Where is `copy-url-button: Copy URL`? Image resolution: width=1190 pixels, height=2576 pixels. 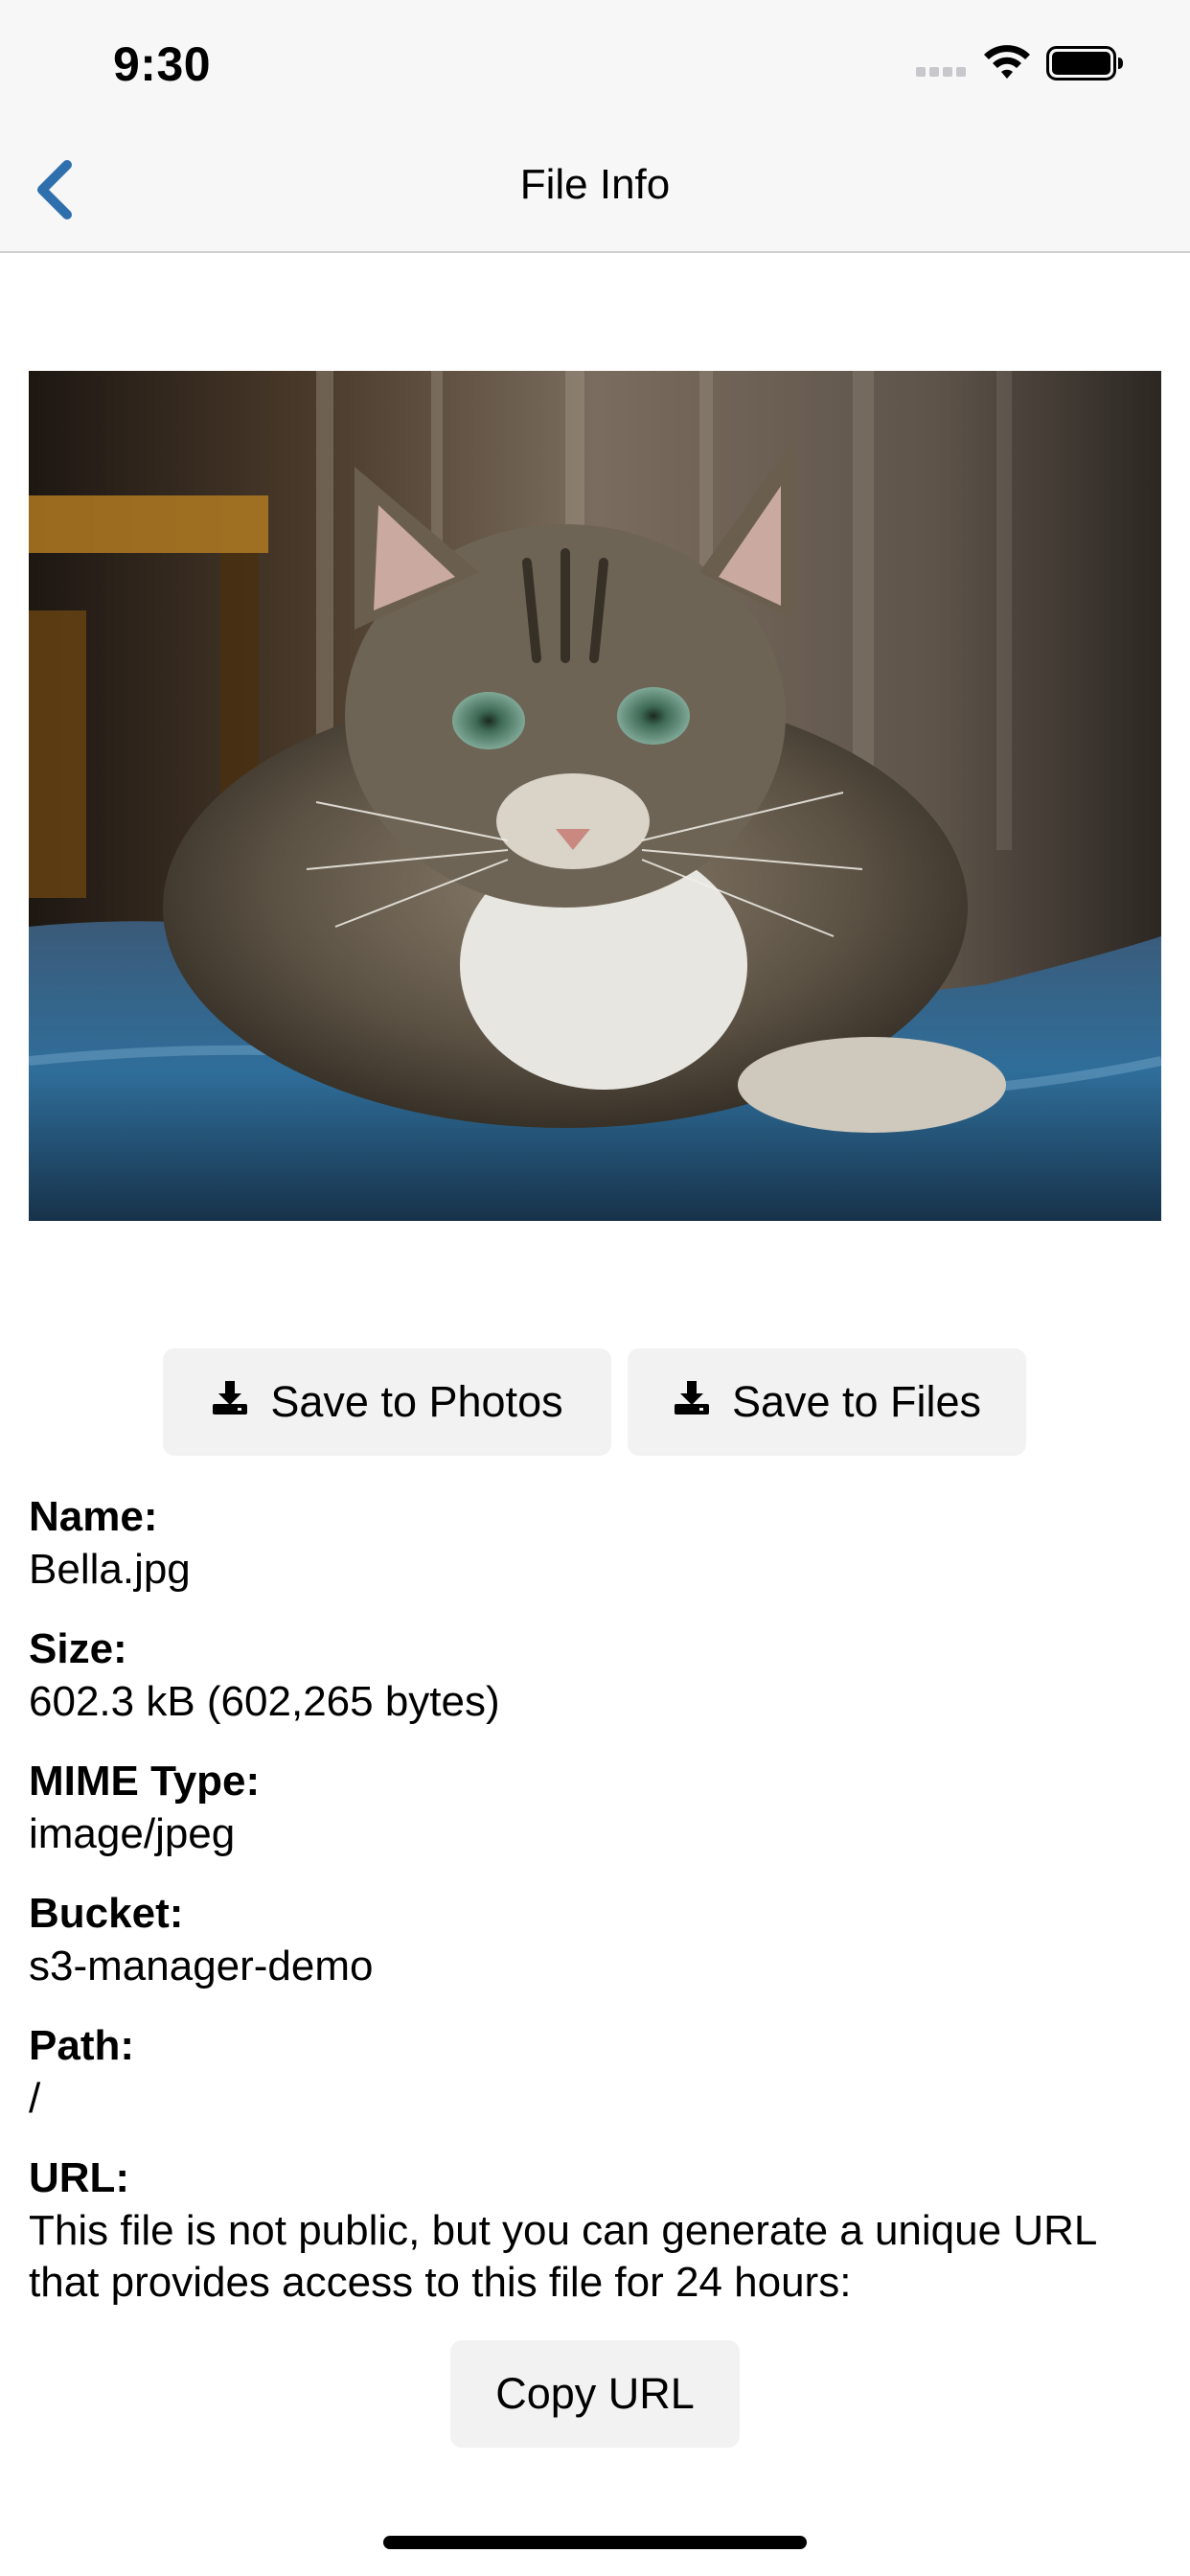 copy-url-button: Copy URL is located at coordinates (595, 2394).